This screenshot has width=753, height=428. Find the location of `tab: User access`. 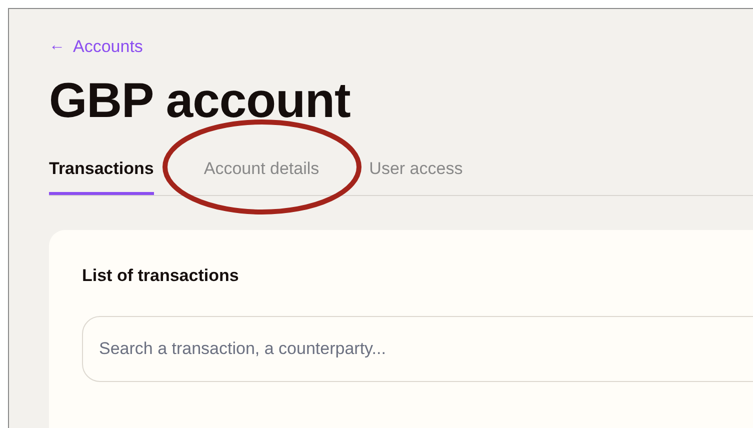

tab: User access is located at coordinates (416, 175).